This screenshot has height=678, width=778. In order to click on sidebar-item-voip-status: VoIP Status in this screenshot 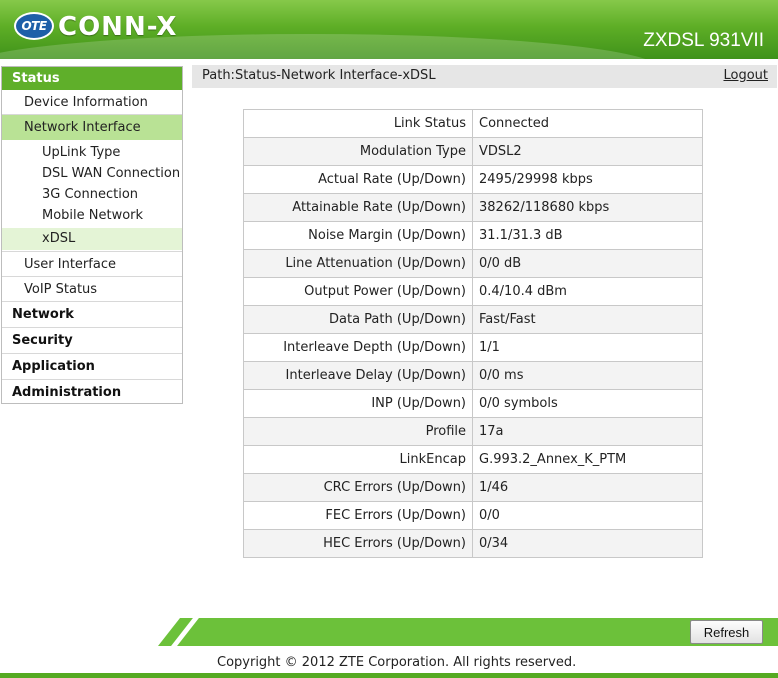, I will do `click(92, 289)`.